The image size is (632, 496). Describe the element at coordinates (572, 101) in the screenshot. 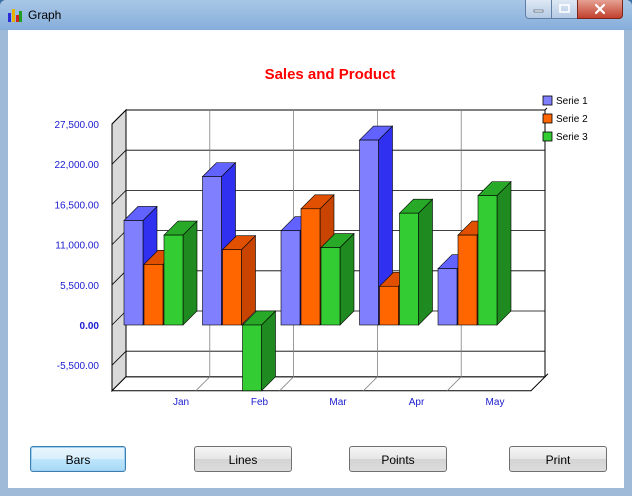

I see `legend-label: Serie 1` at that location.